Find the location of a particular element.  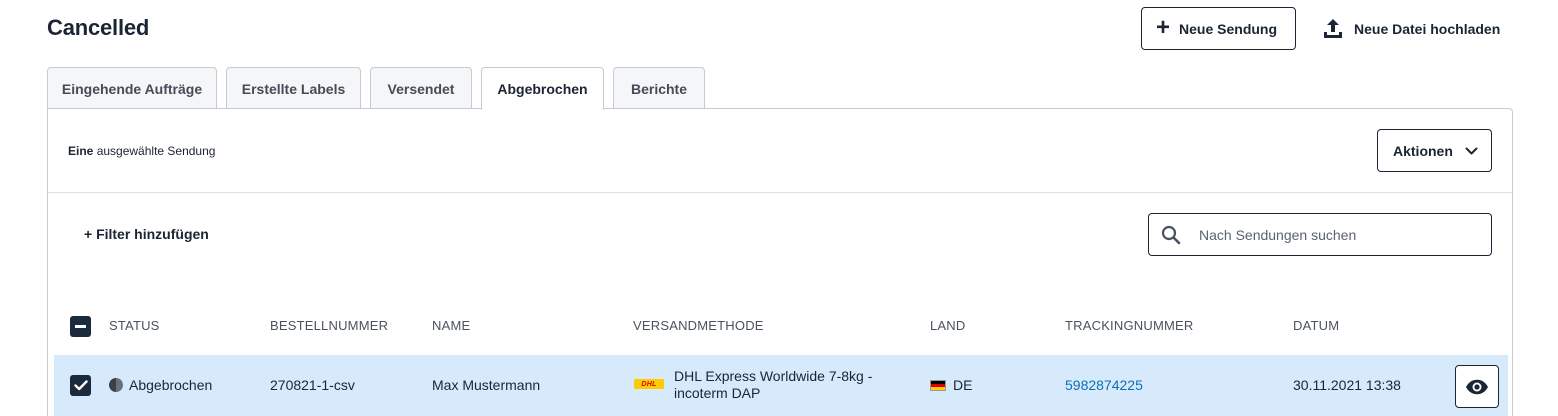

row-shipping-method-line2: incoterm DAP is located at coordinates (717, 393).